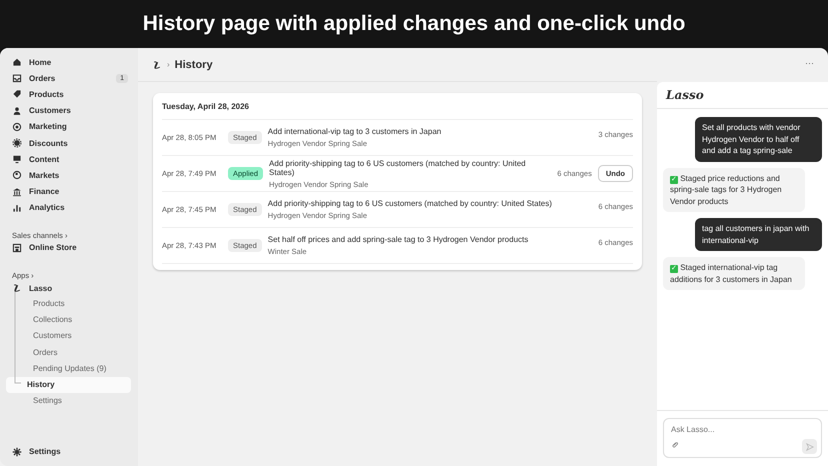 The width and height of the screenshot is (828, 466). I want to click on subnav-item: Settings, so click(68, 400).